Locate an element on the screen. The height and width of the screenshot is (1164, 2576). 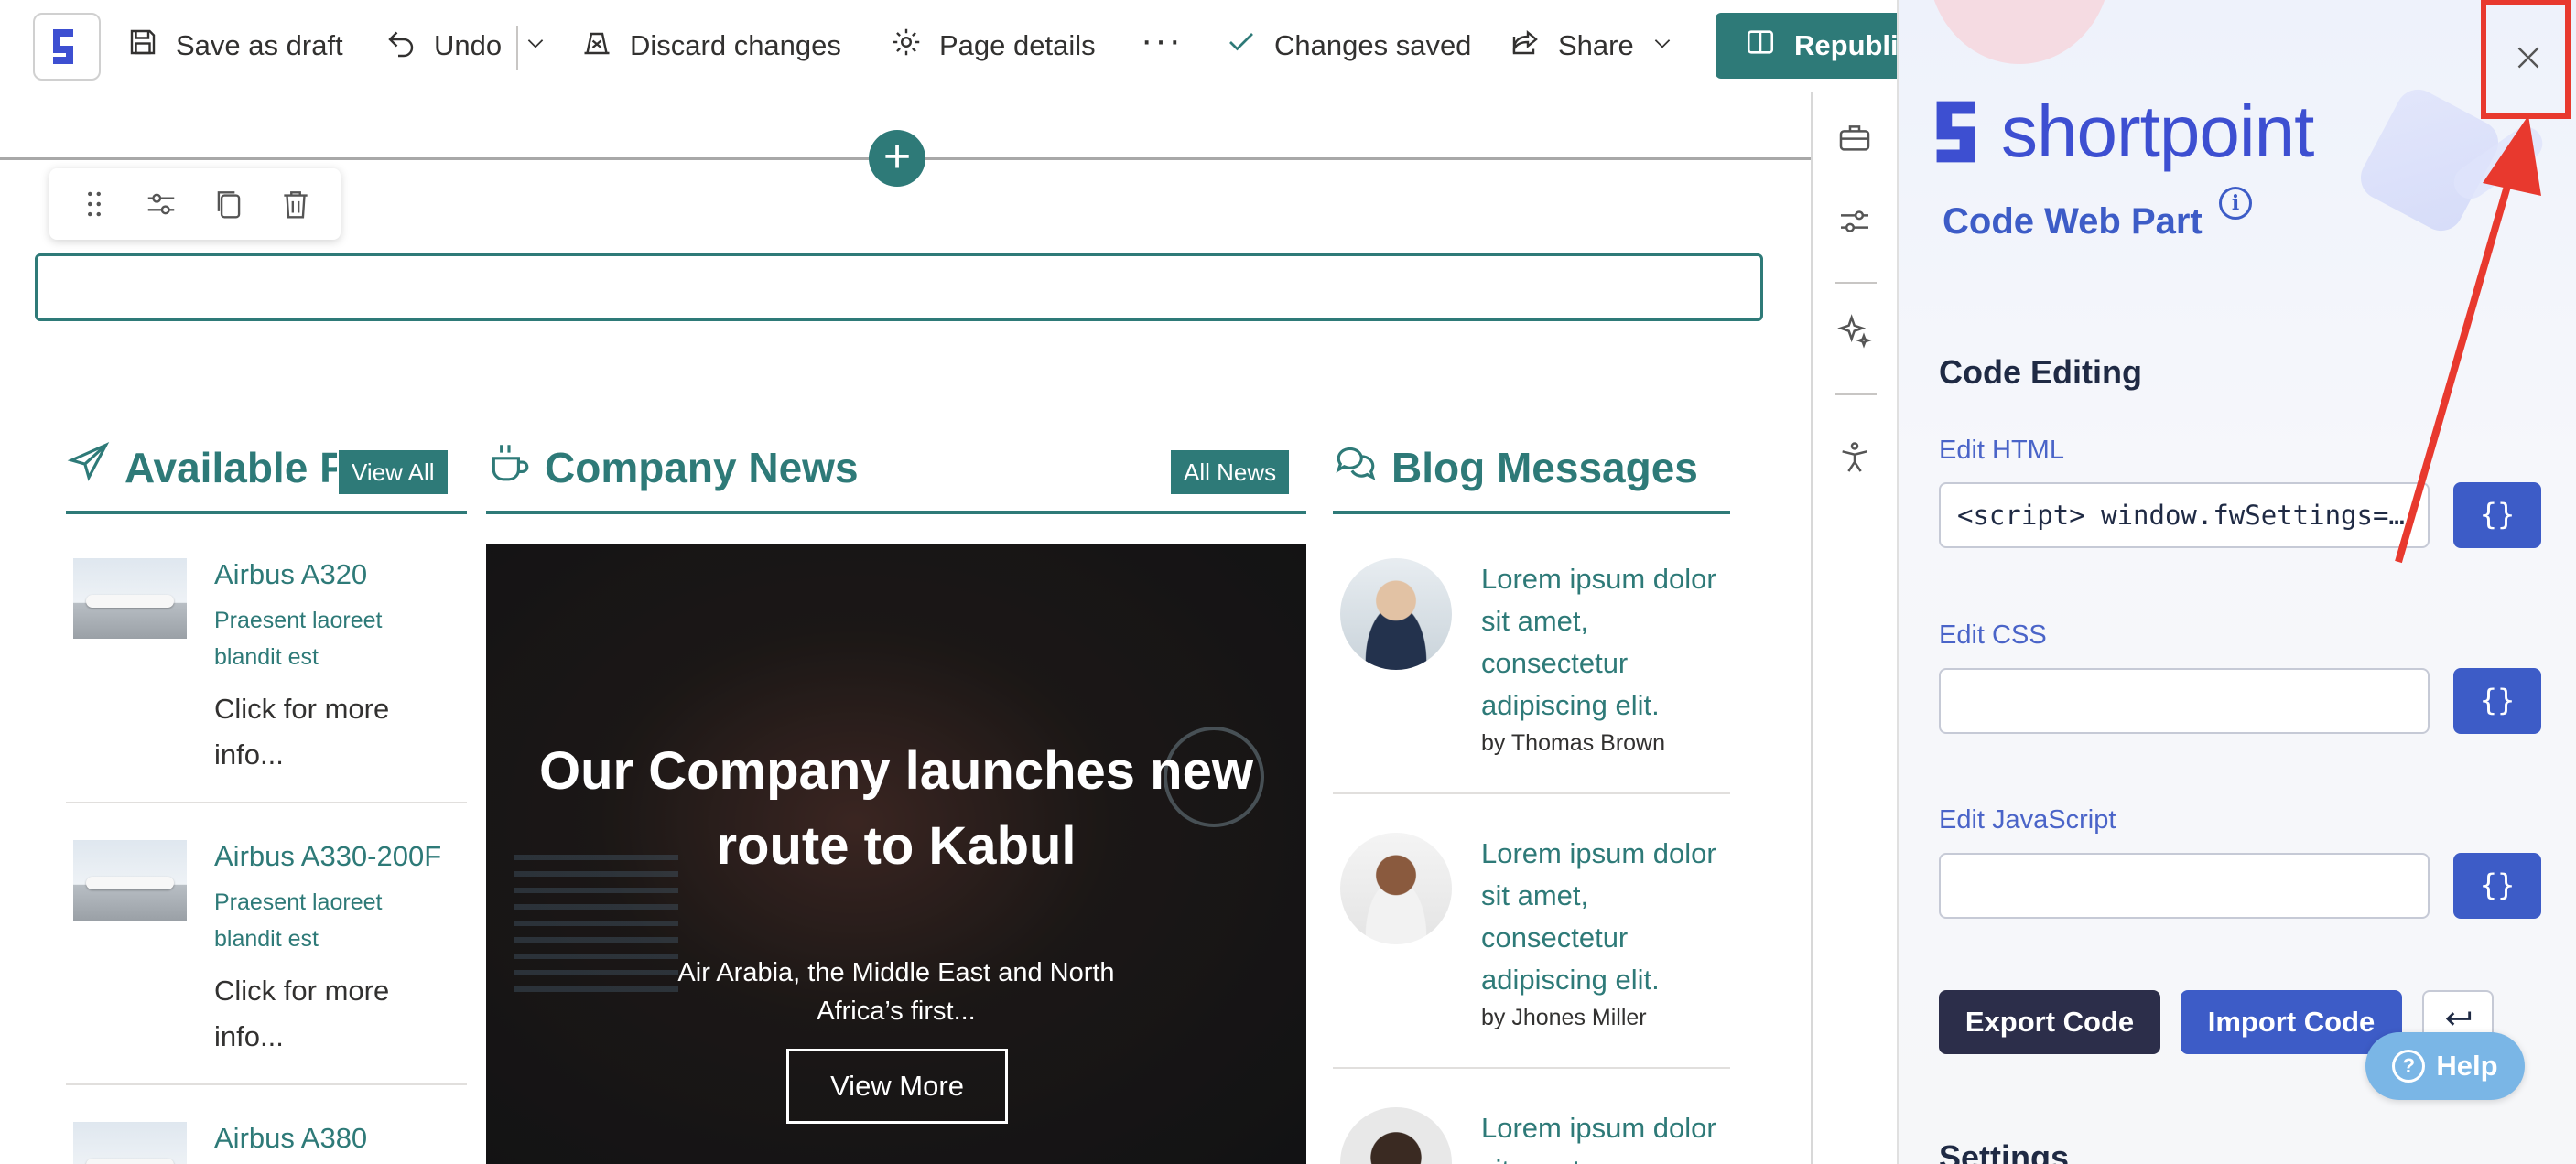
changes-saved-label: Changes saved is located at coordinates (1373, 45).